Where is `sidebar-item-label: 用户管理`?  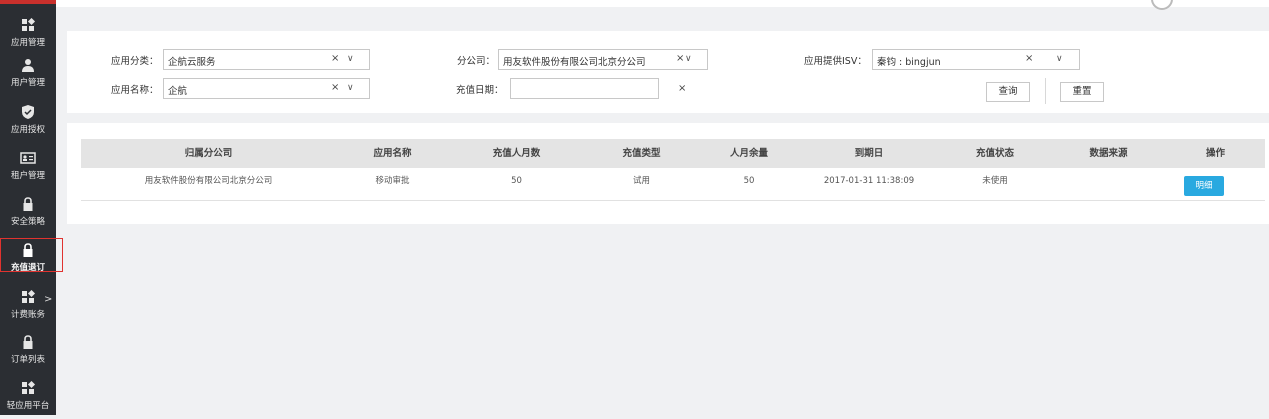
sidebar-item-label: 用户管理 is located at coordinates (27, 83).